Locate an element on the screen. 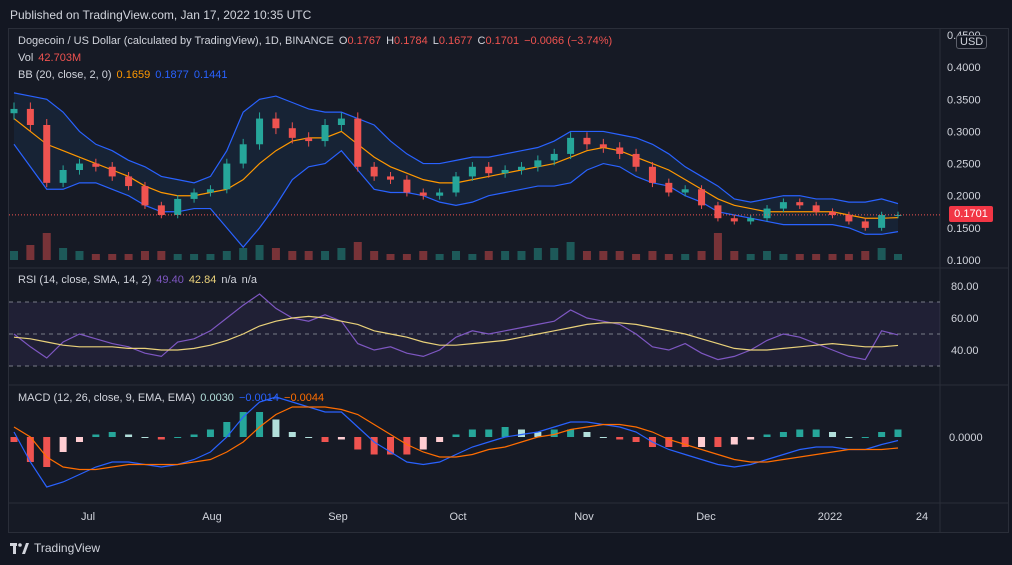 This screenshot has height=565, width=1012. bottom-bar is located at coordinates (506, 549).